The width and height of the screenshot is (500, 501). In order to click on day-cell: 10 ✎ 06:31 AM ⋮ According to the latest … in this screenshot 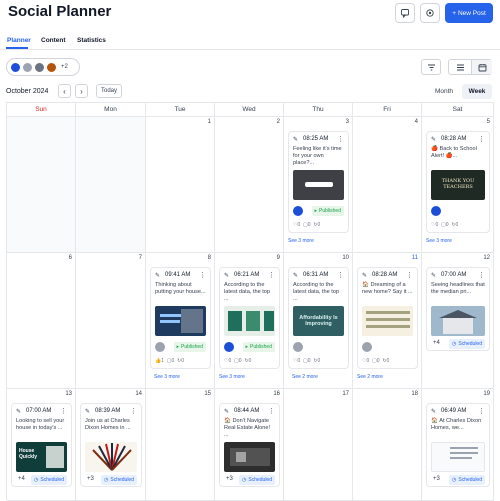, I will do `click(318, 321)`.